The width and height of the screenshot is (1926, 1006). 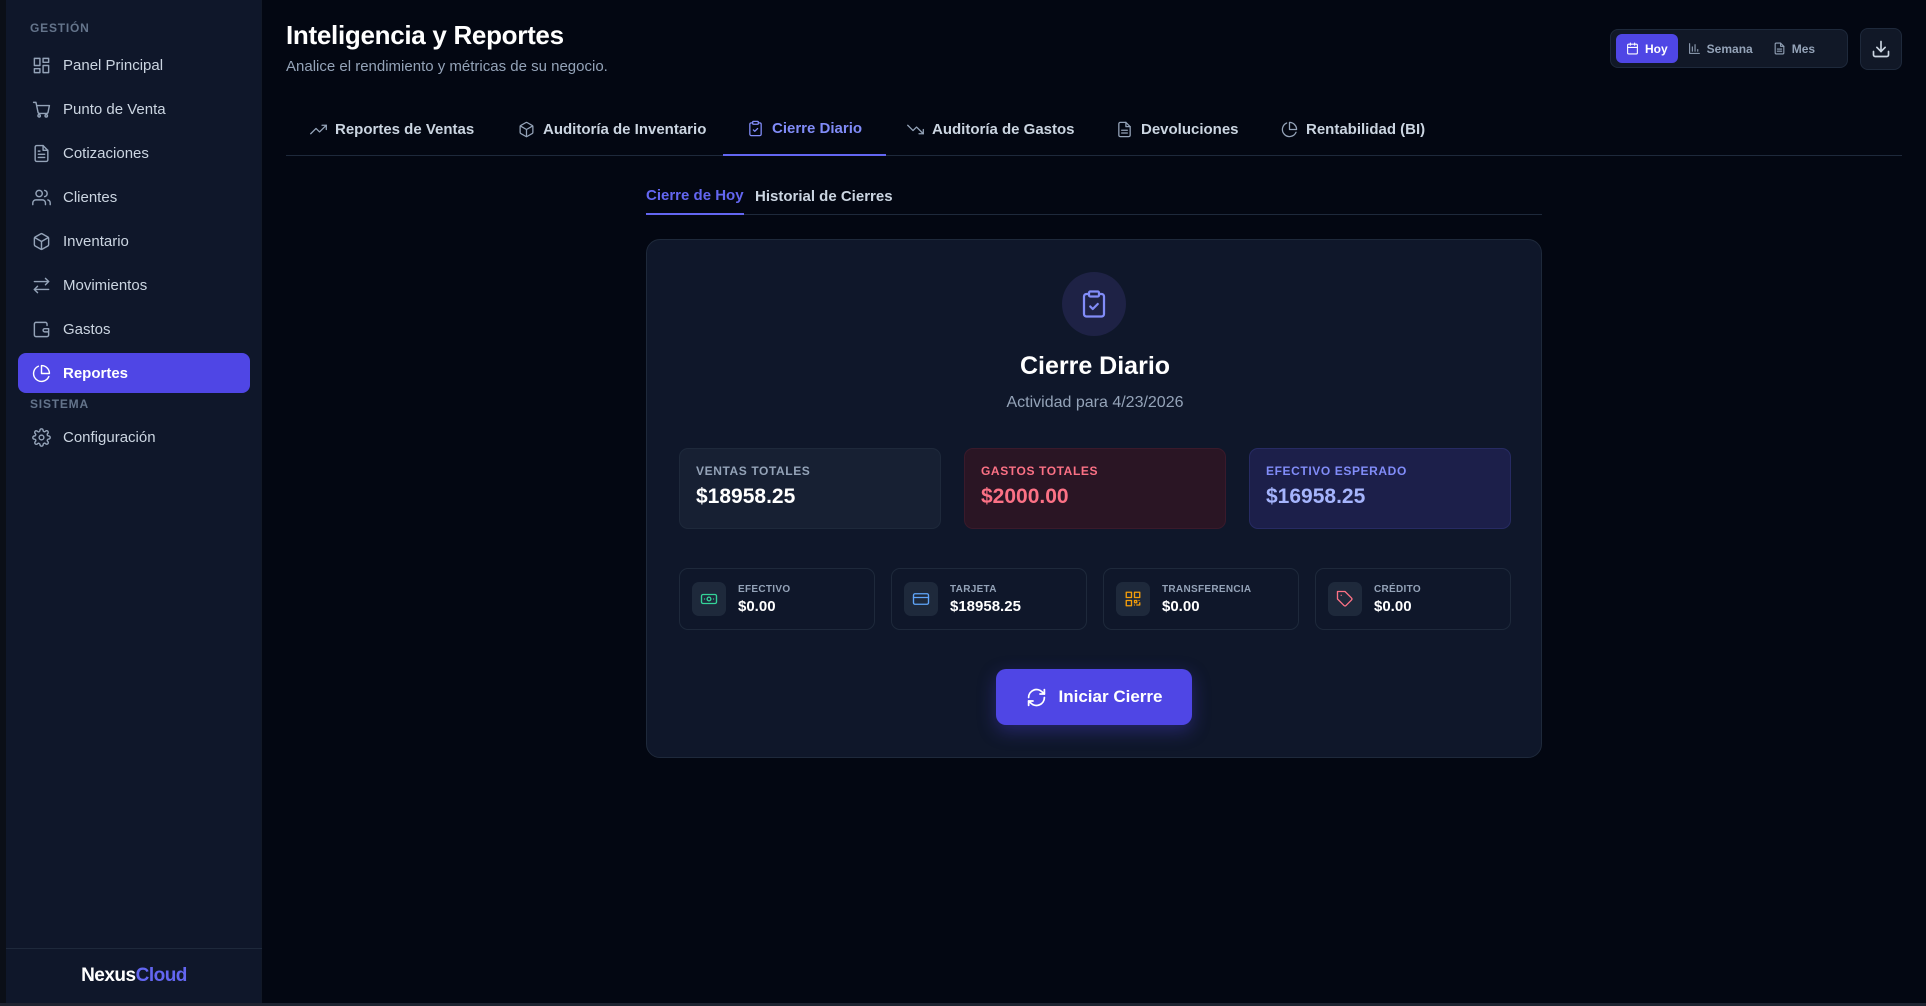 What do you see at coordinates (1207, 589) in the screenshot?
I see `payment-label: TRANSFERENCIA` at bounding box center [1207, 589].